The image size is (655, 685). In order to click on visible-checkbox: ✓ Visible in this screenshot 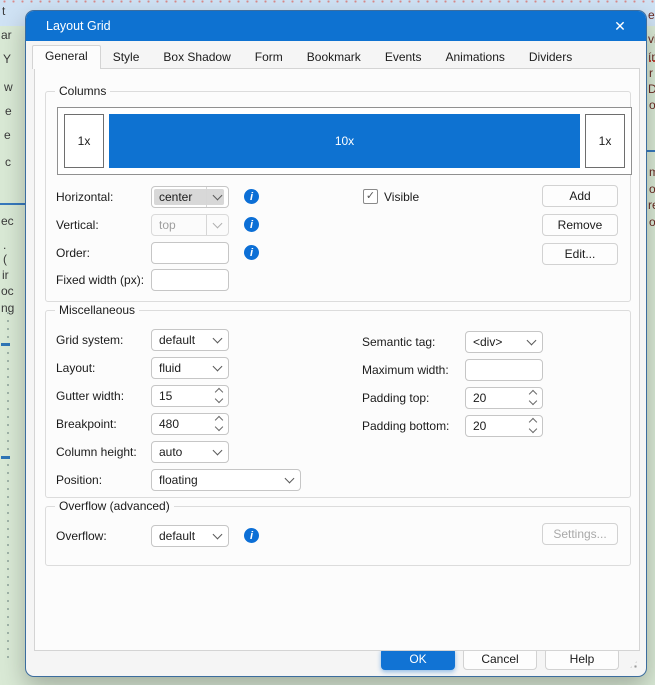, I will do `click(391, 196)`.